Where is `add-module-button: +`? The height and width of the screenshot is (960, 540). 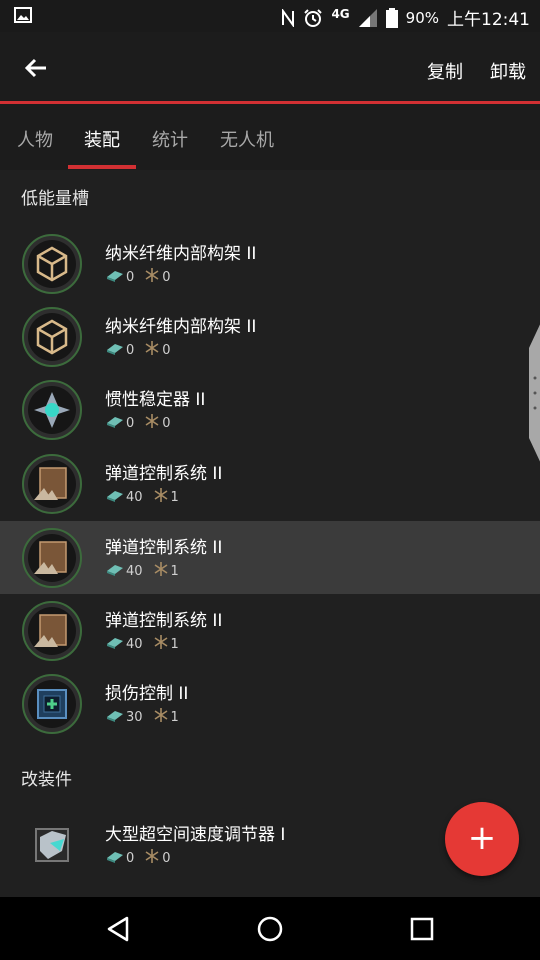 add-module-button: + is located at coordinates (482, 839).